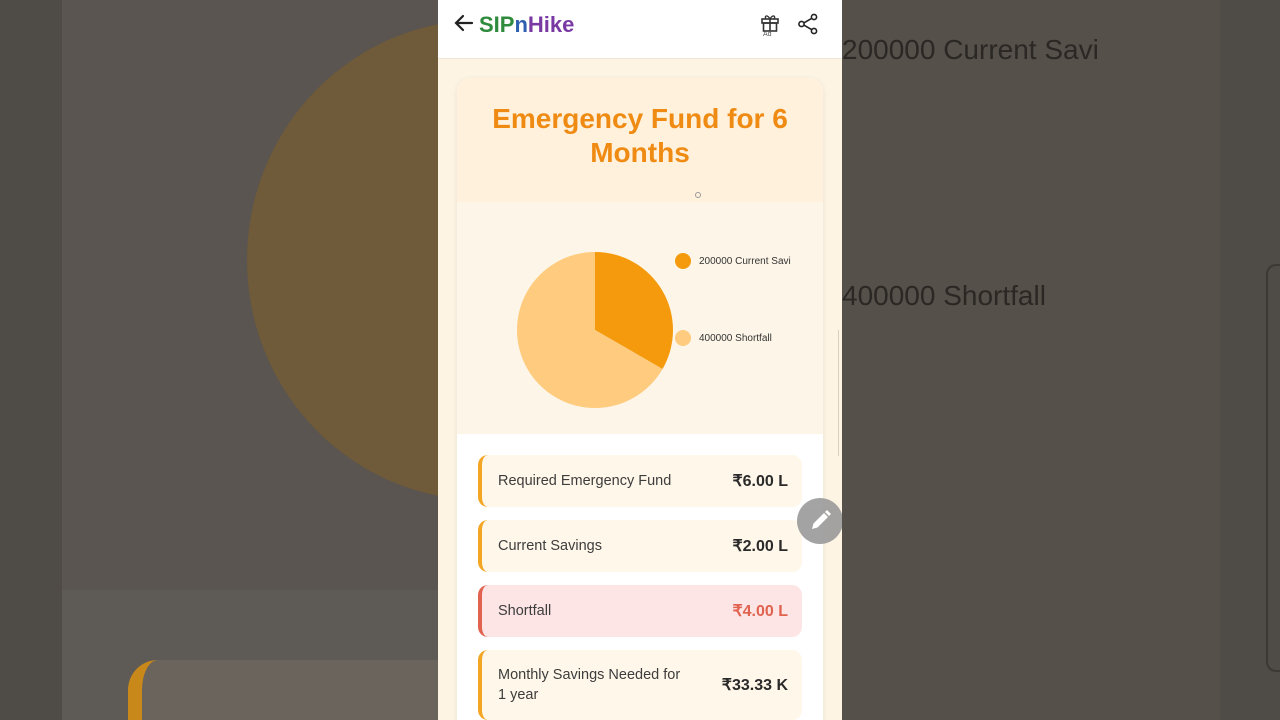  What do you see at coordinates (589, 685) in the screenshot?
I see `summary-label: Monthly Savings Needed for 1 year` at bounding box center [589, 685].